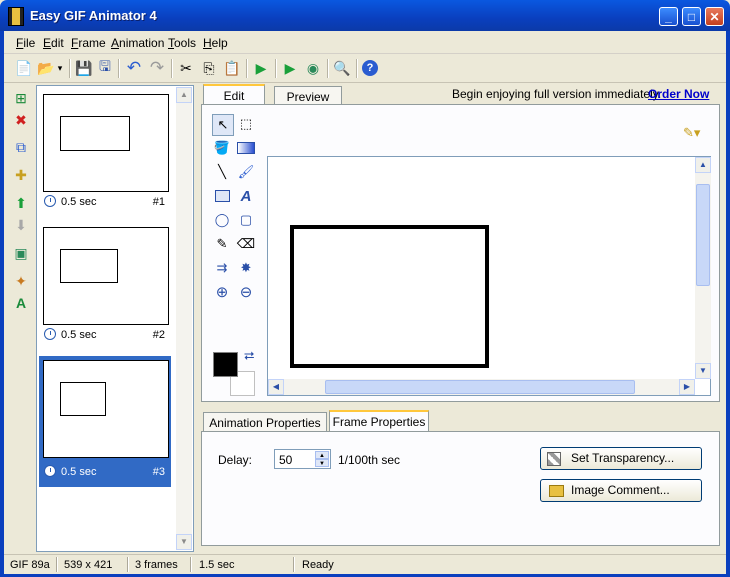  What do you see at coordinates (182, 43) in the screenshot?
I see `menu-tools: Tools` at bounding box center [182, 43].